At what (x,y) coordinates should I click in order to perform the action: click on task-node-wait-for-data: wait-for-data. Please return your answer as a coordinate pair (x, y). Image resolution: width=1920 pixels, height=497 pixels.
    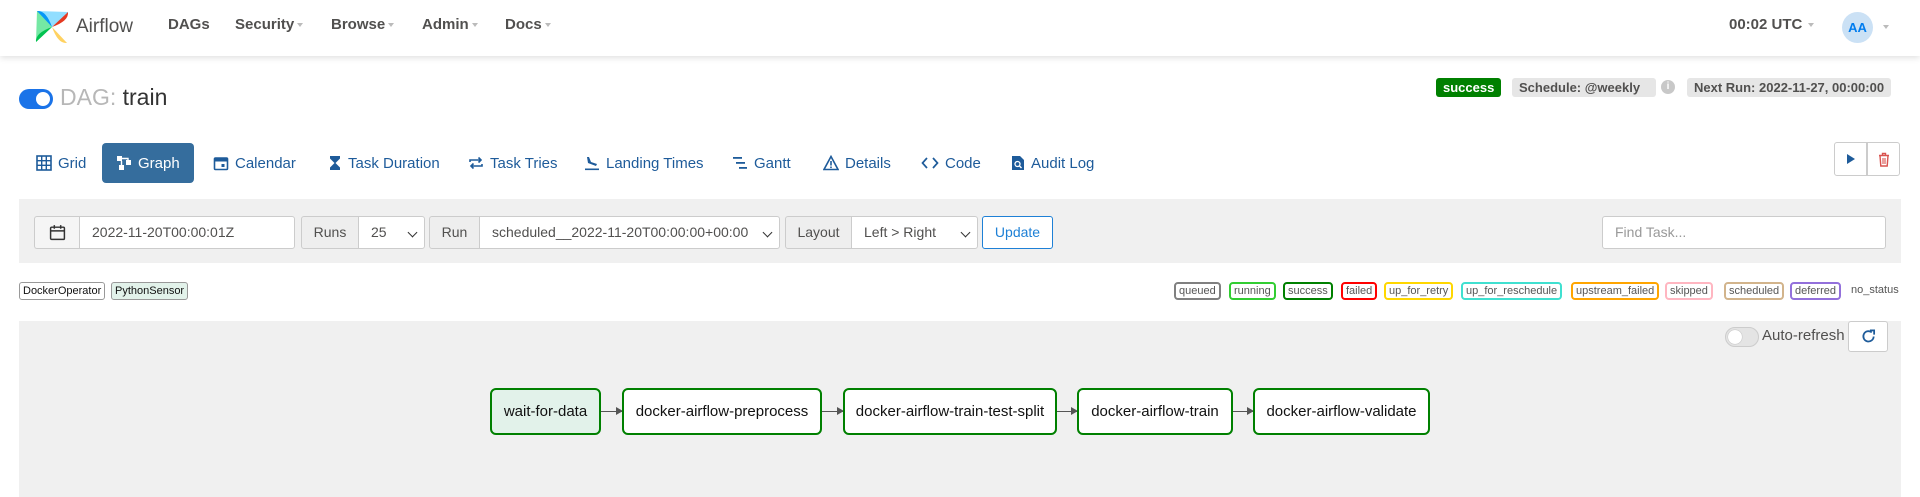
    Looking at the image, I should click on (545, 411).